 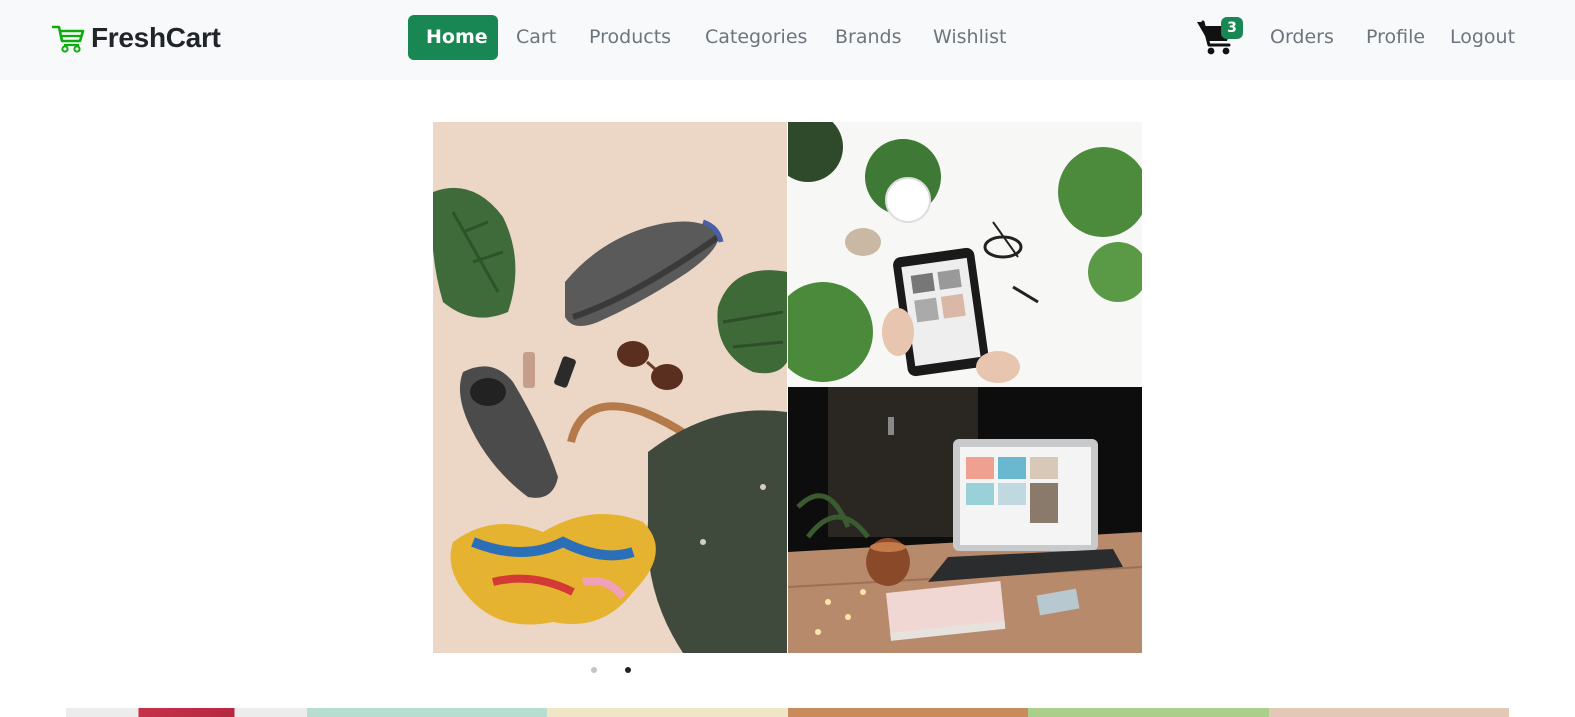 I want to click on nav-home: Home, so click(x=453, y=37).